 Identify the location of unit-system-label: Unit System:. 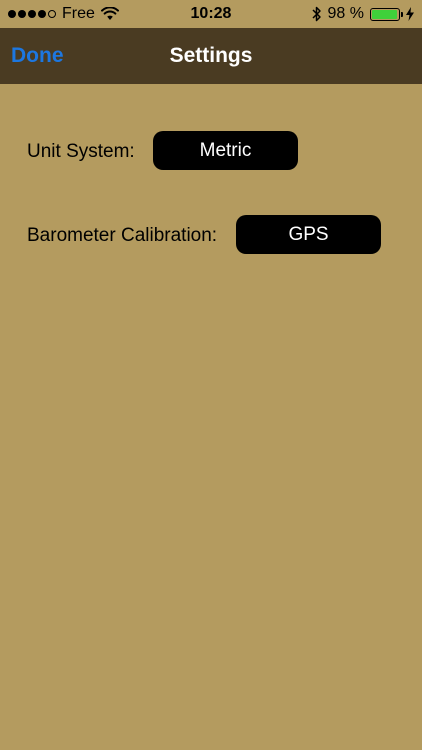
(81, 151).